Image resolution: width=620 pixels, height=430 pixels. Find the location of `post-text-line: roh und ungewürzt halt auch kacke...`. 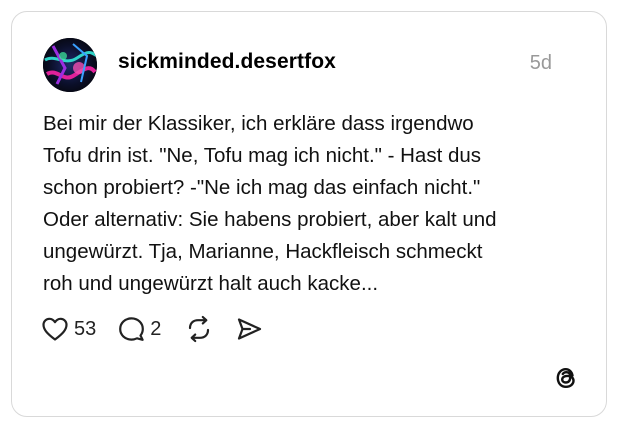

post-text-line: roh und ungewürzt halt auch kacke... is located at coordinates (211, 283).